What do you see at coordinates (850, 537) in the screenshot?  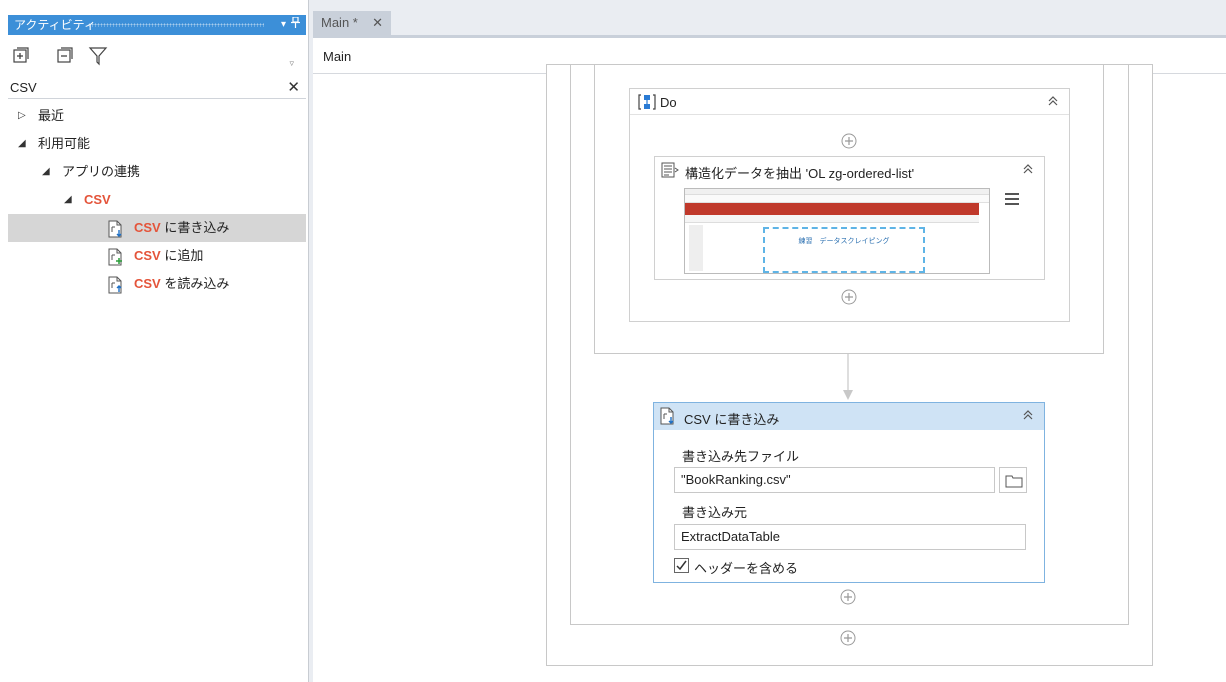 I see `write-from-input: ExtractDataTable` at bounding box center [850, 537].